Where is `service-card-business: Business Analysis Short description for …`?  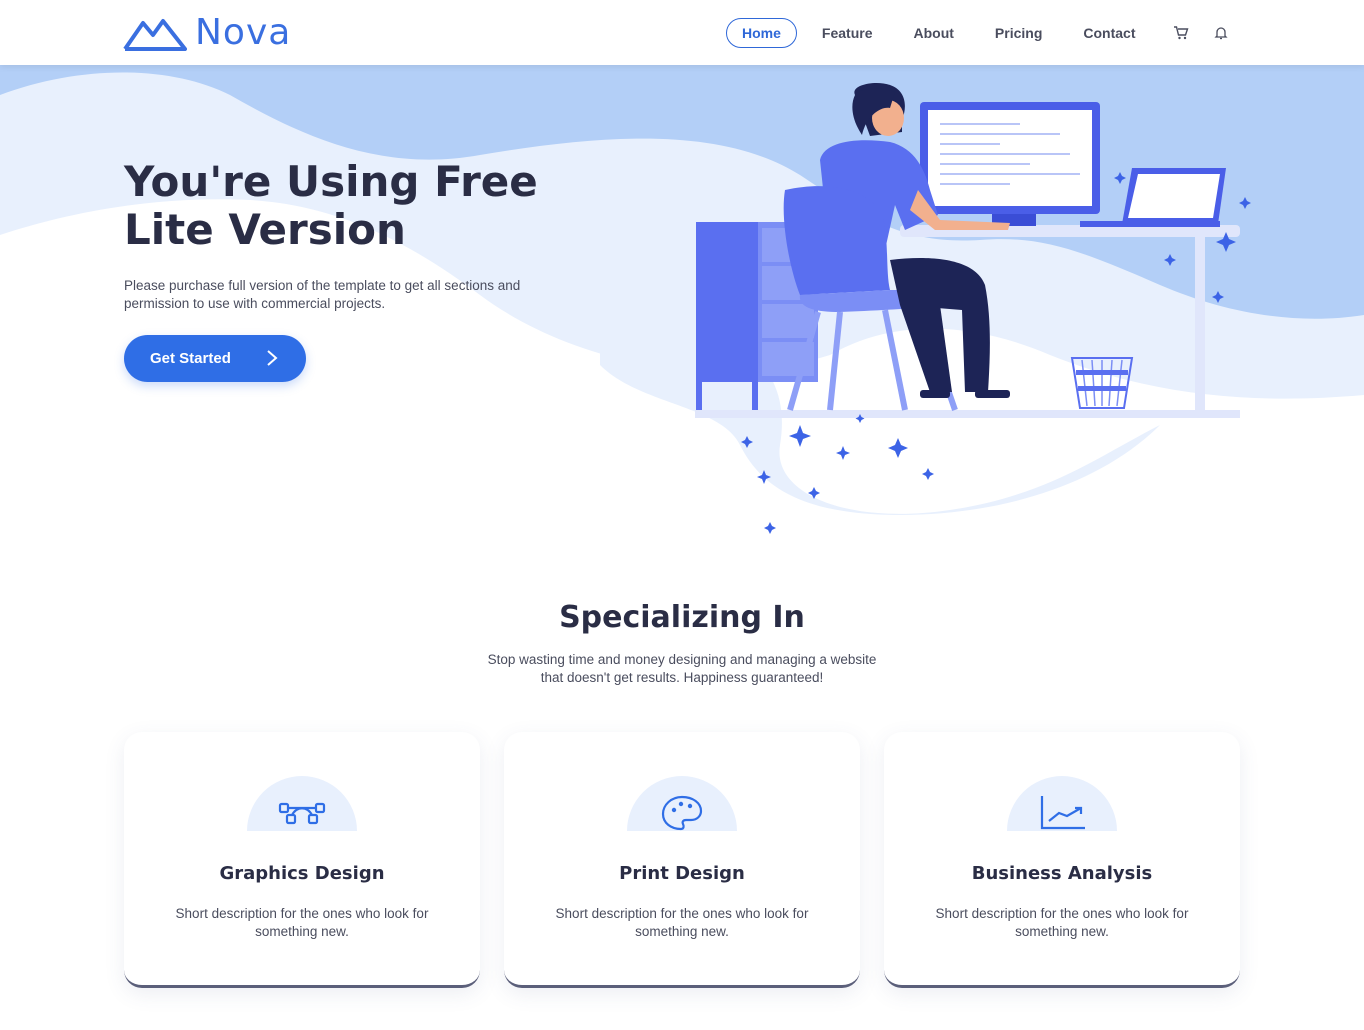
service-card-business: Business Analysis Short description for … is located at coordinates (1062, 860).